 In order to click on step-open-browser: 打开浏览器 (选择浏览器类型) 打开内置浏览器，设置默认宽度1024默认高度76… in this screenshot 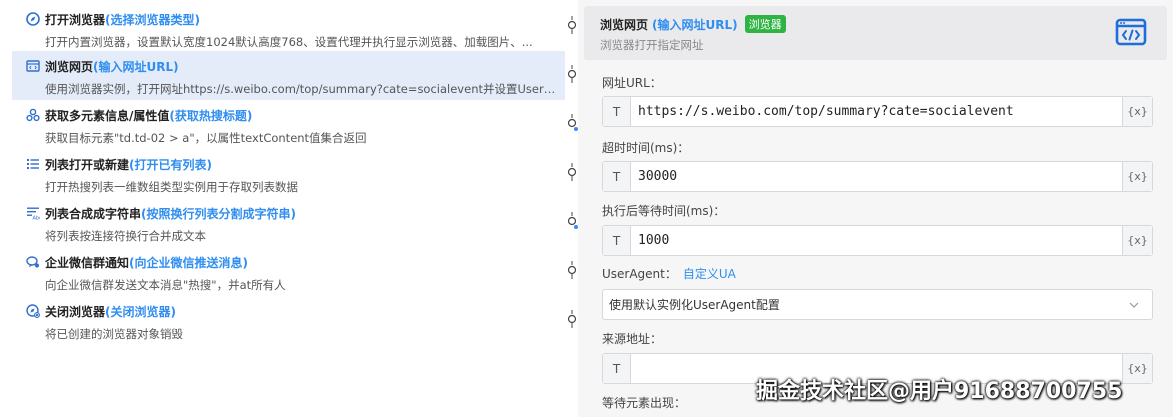, I will do `click(288, 28)`.